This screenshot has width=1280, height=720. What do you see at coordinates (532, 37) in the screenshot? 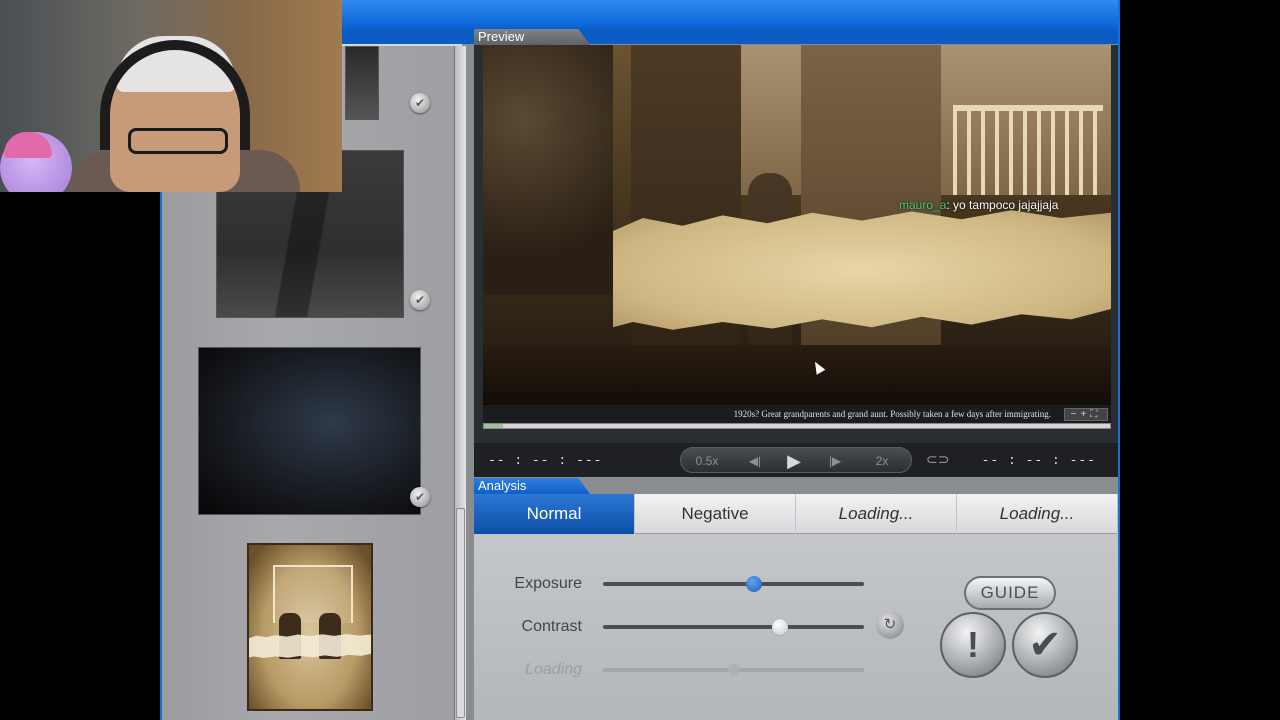
I see `preview-header: Preview` at bounding box center [532, 37].